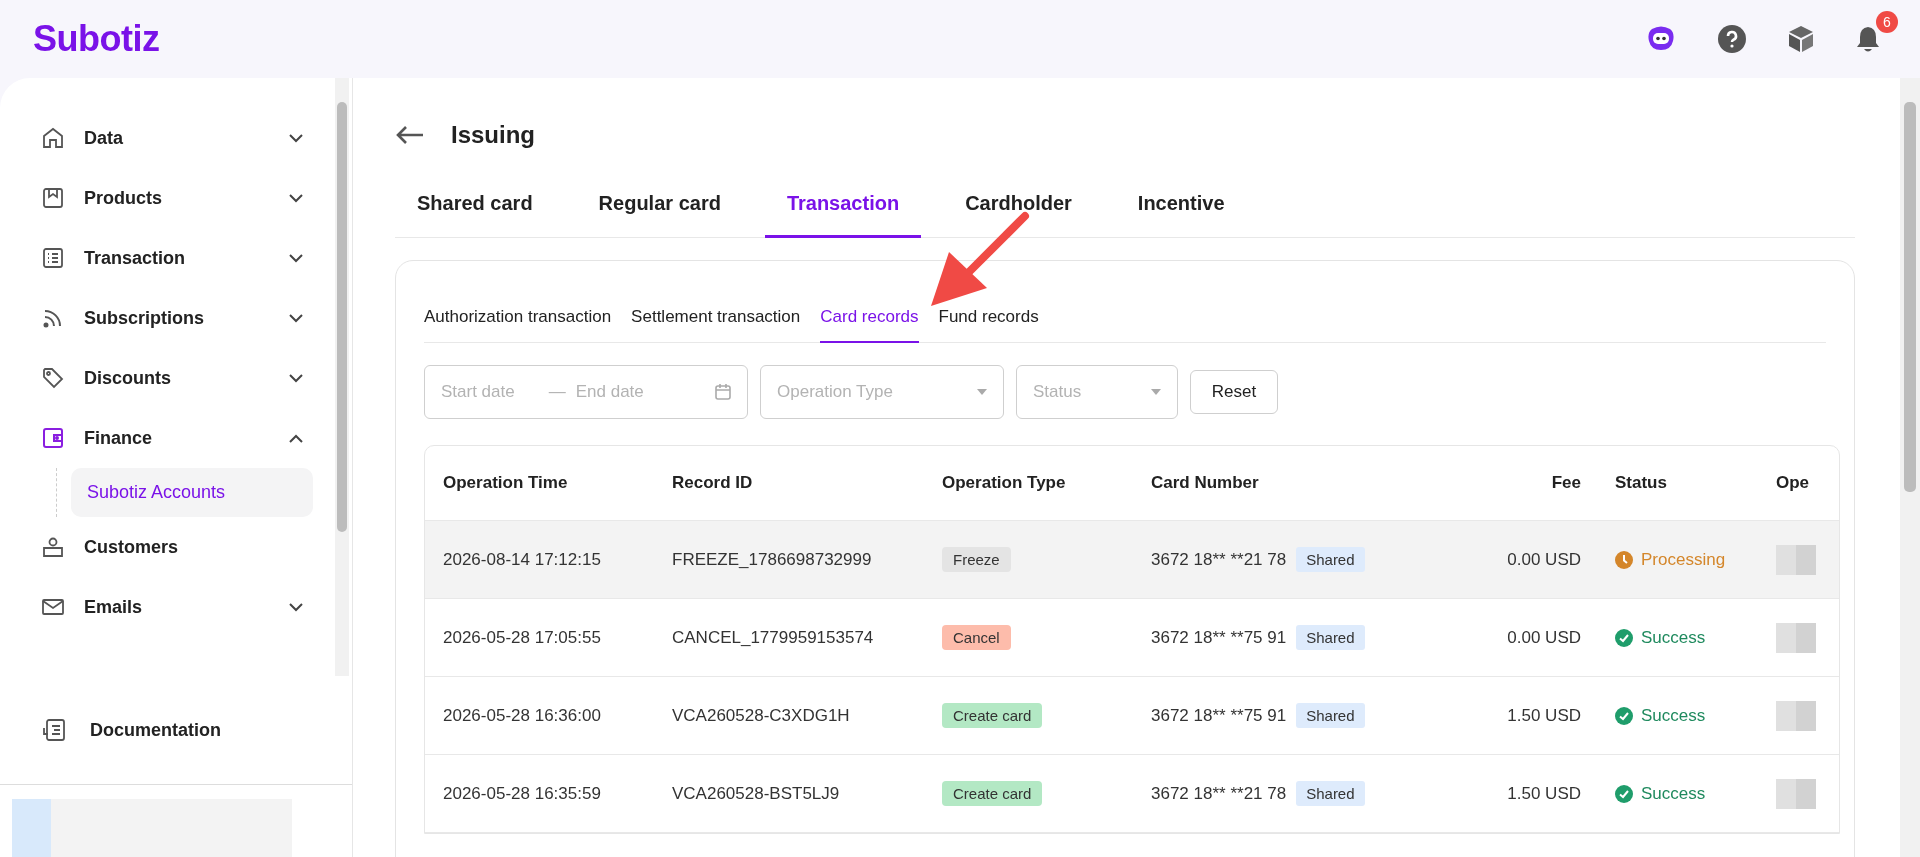  I want to click on table-row: 2026-05-28 16:35:59 VCA260528-BST5LJ9 Create card 3672 18** **21 78 Shared 1.50 USD Success, so click(1132, 794).